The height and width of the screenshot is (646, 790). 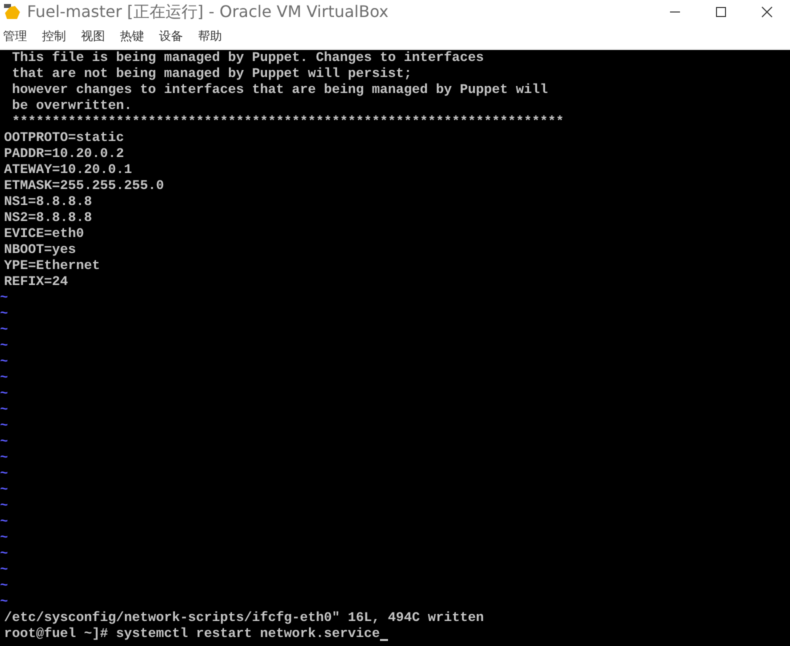 What do you see at coordinates (64, 139) in the screenshot?
I see `terminal-line: OOTPROTO=static` at bounding box center [64, 139].